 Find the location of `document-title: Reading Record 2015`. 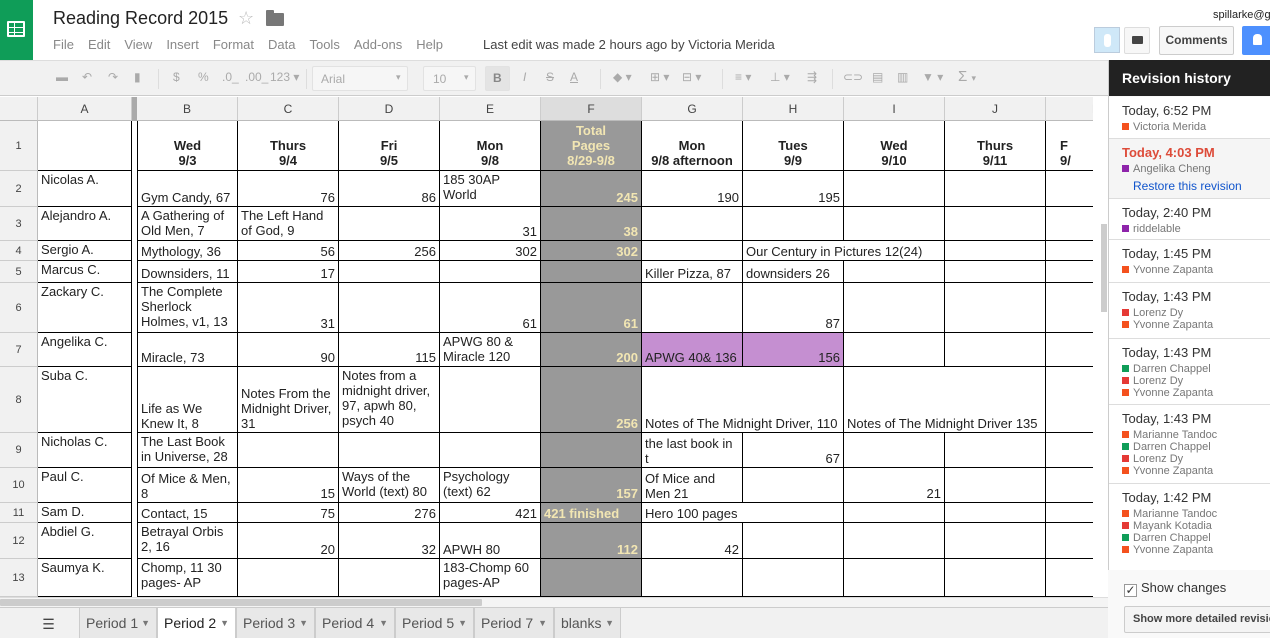

document-title: Reading Record 2015 is located at coordinates (140, 18).